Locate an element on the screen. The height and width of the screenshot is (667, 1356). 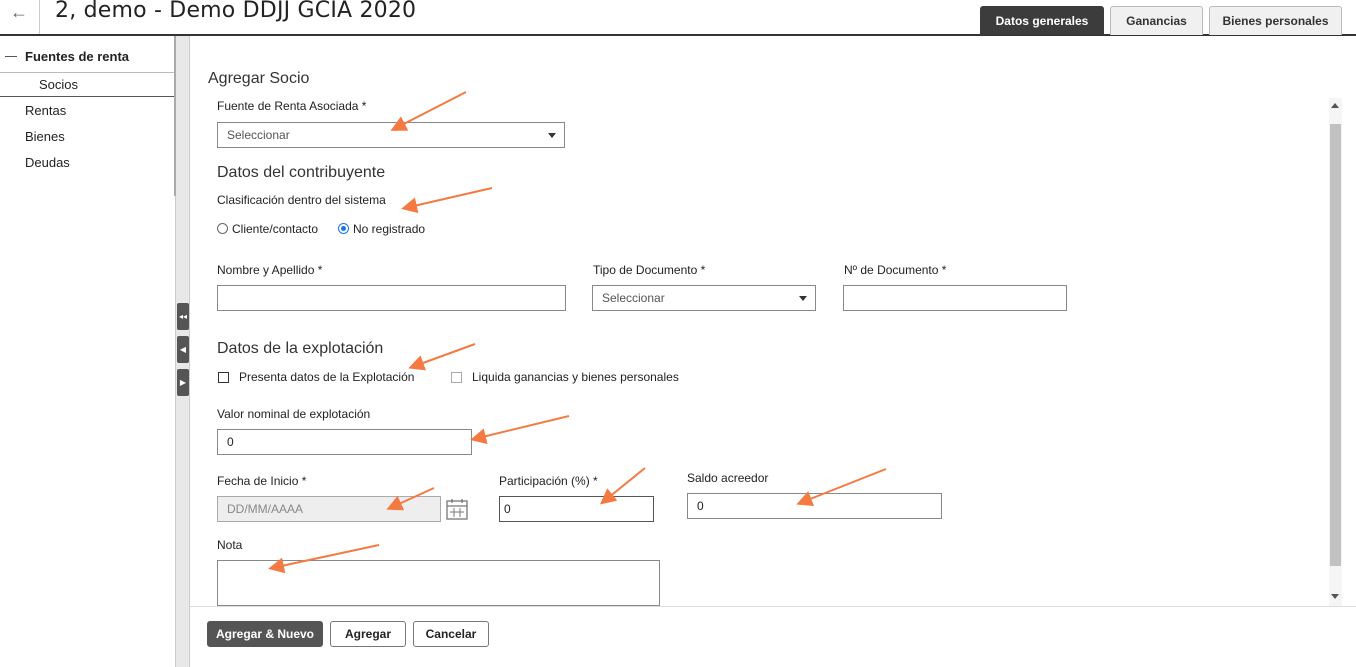
valor-nominal-input: 0 is located at coordinates (344, 442).